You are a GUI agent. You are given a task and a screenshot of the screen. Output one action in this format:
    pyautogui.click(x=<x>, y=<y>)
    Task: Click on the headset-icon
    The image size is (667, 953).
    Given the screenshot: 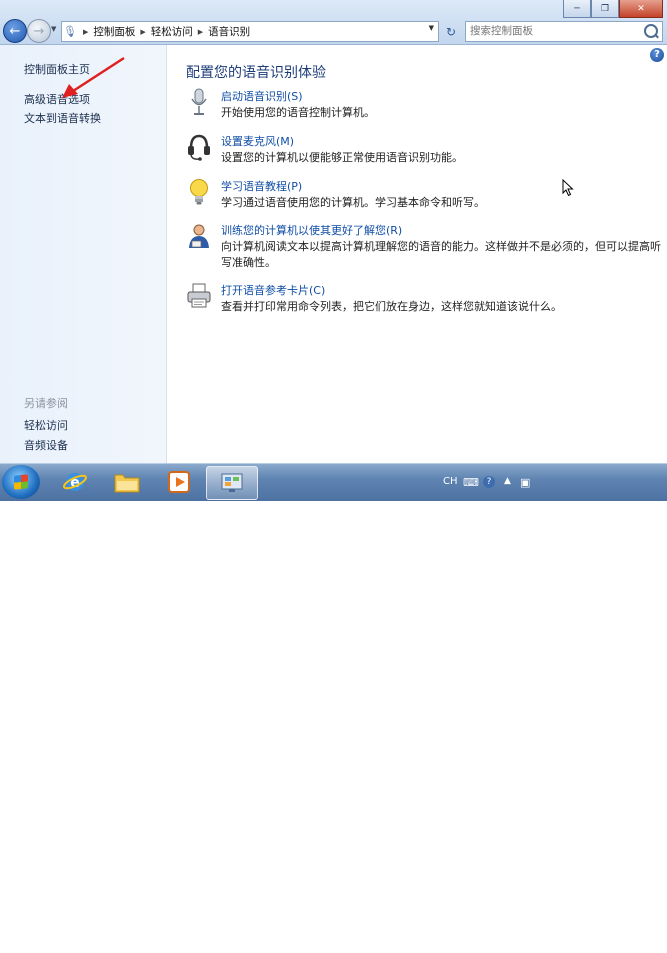 What is the action you would take?
    pyautogui.click(x=199, y=147)
    